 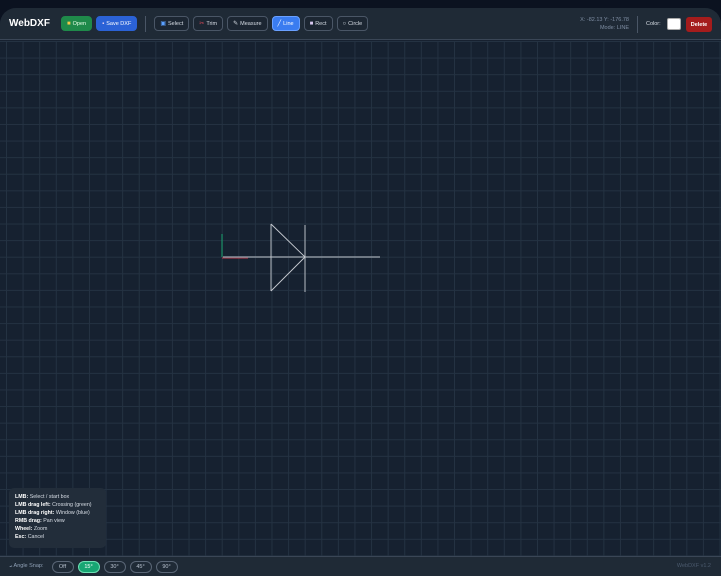 I want to click on angle-snap-text: Angle Snap:, so click(x=28, y=566).